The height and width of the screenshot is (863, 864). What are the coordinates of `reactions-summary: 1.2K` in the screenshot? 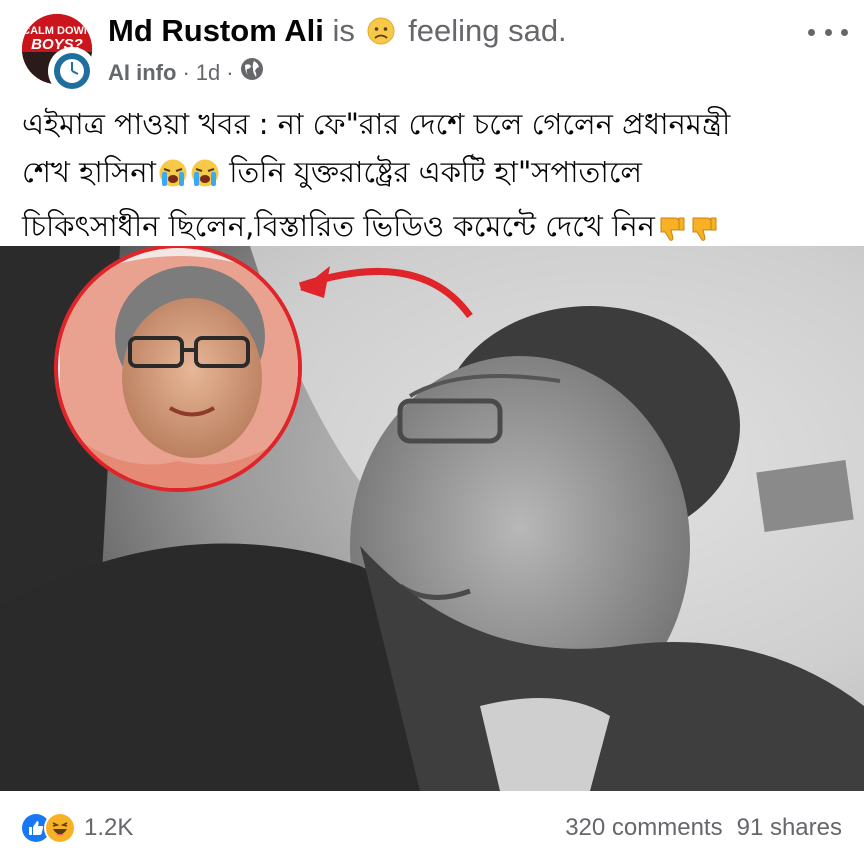 It's located at (77, 828).